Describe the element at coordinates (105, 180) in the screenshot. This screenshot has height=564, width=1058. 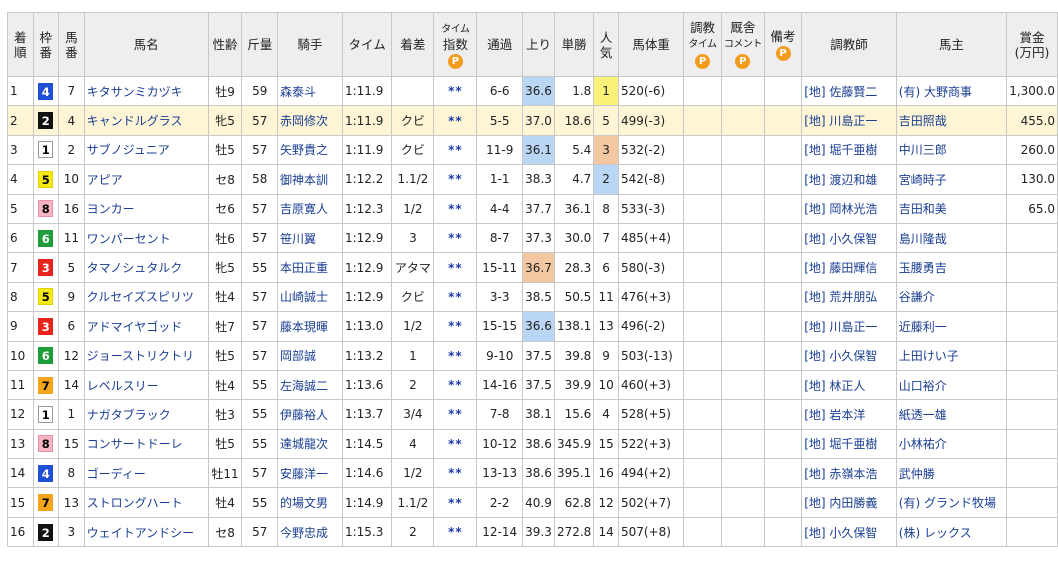
I see `horse-name-link: アピア` at that location.